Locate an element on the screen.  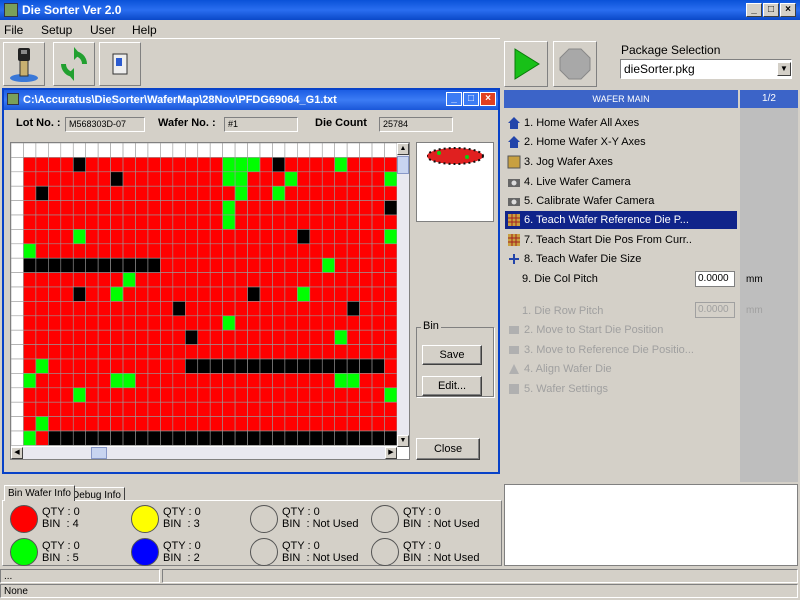
stop-button is located at coordinates (575, 64).